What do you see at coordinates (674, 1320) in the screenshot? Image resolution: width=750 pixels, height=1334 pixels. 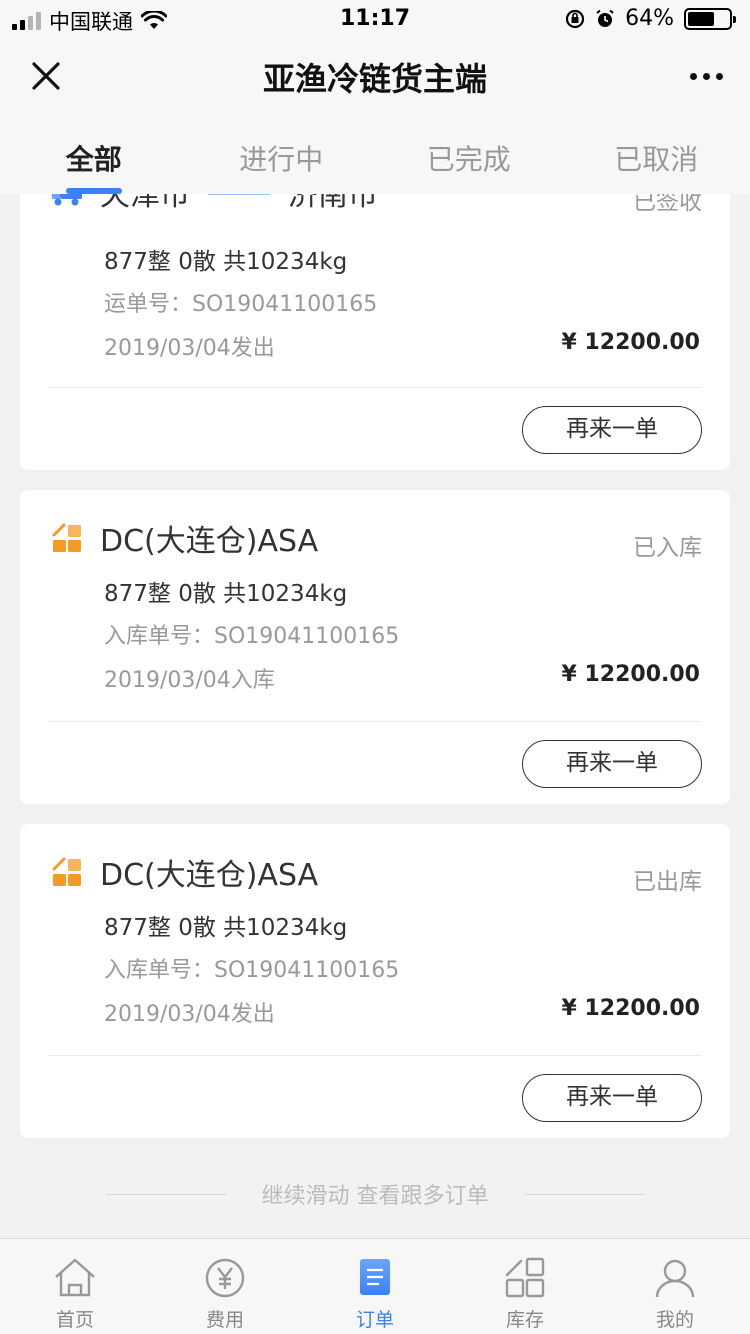 I see `tab-label: 我的` at bounding box center [674, 1320].